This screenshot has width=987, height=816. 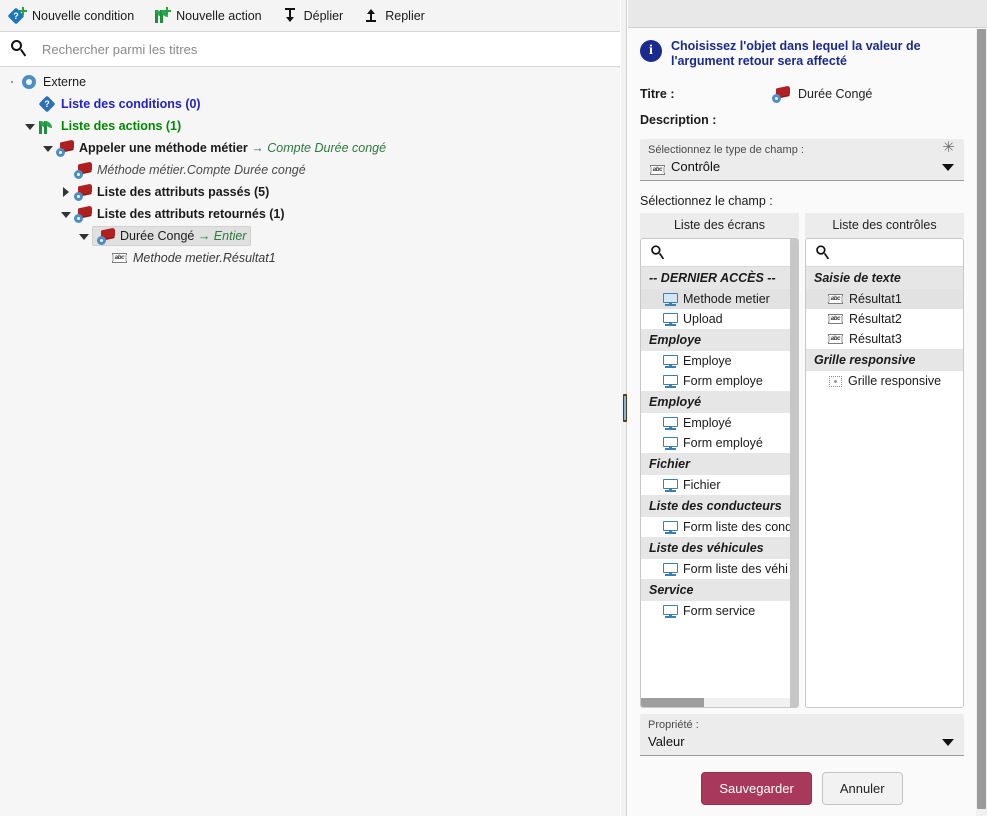 I want to click on panel-vscrollbar, so click(x=981, y=422).